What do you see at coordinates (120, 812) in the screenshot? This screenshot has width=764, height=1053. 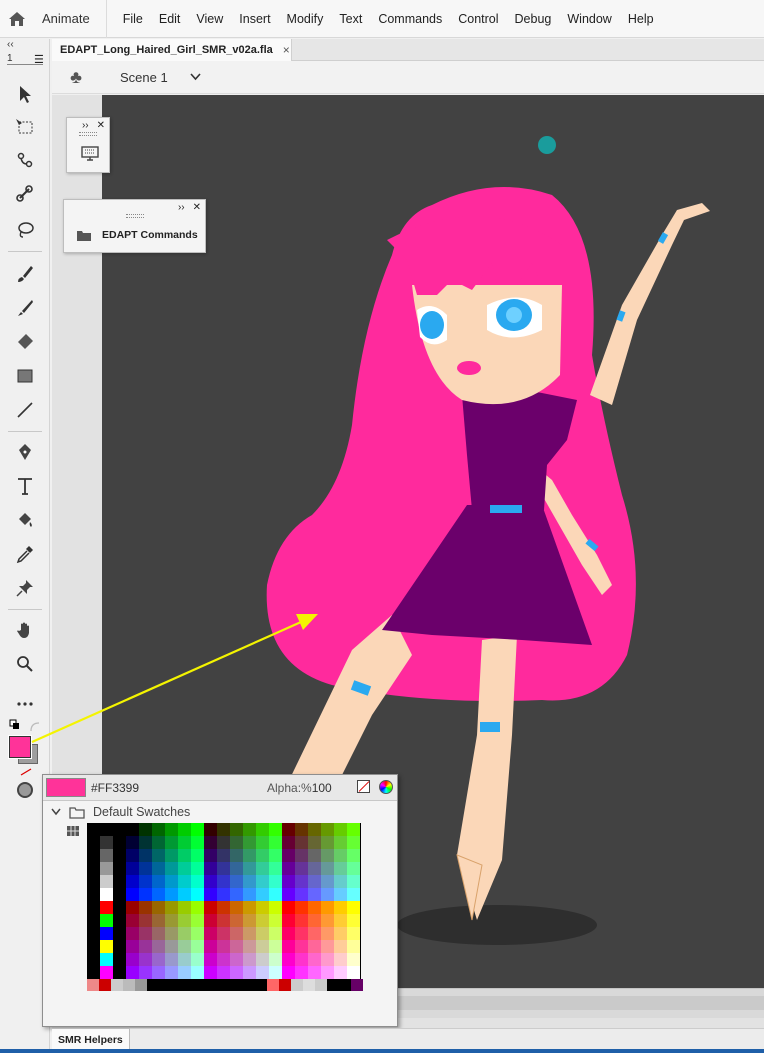 I see `default-swatches-folder: Default Swatches` at bounding box center [120, 812].